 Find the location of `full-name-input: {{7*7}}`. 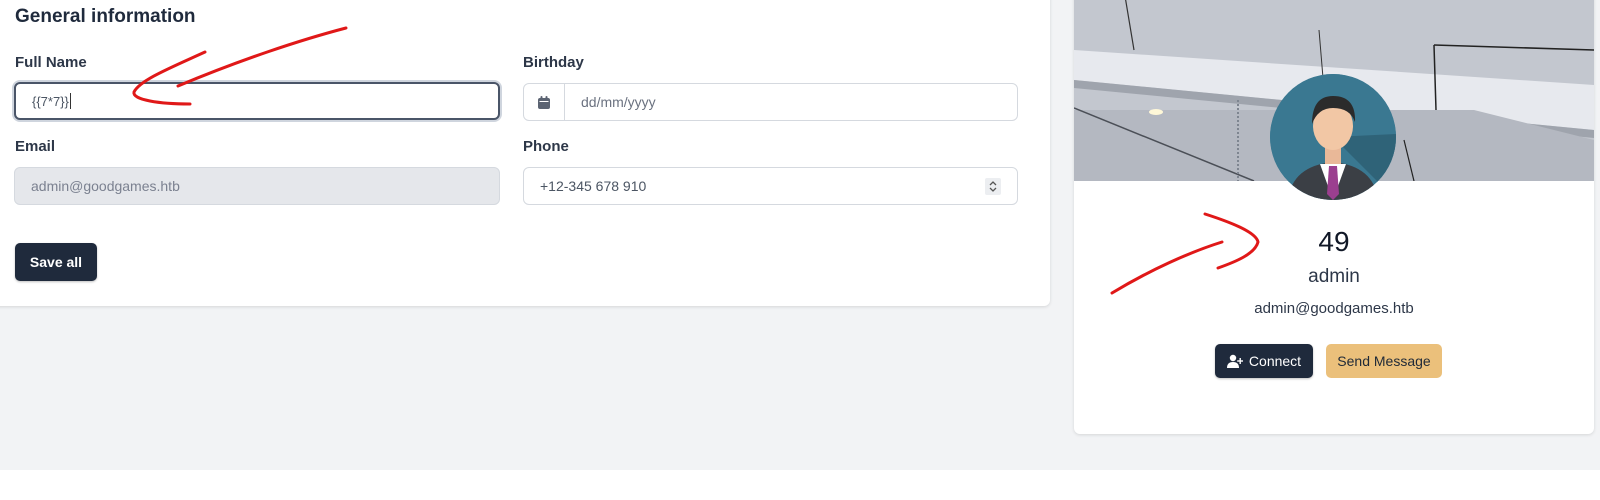

full-name-input: {{7*7}} is located at coordinates (257, 101).